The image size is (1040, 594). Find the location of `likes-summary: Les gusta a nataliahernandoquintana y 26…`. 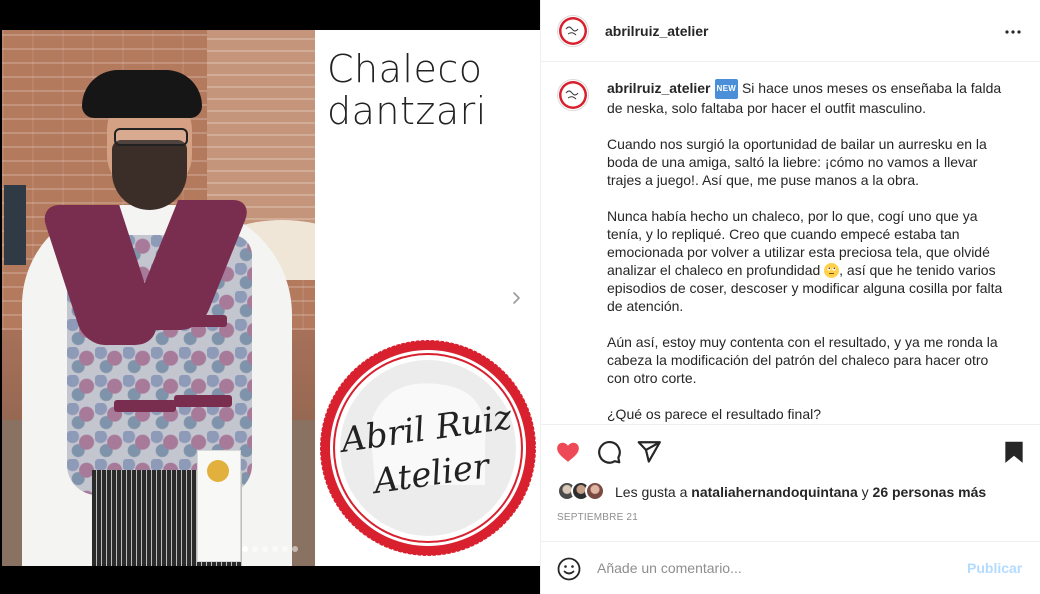

likes-summary: Les gusta a nataliahernandoquintana y 26… is located at coordinates (800, 492).